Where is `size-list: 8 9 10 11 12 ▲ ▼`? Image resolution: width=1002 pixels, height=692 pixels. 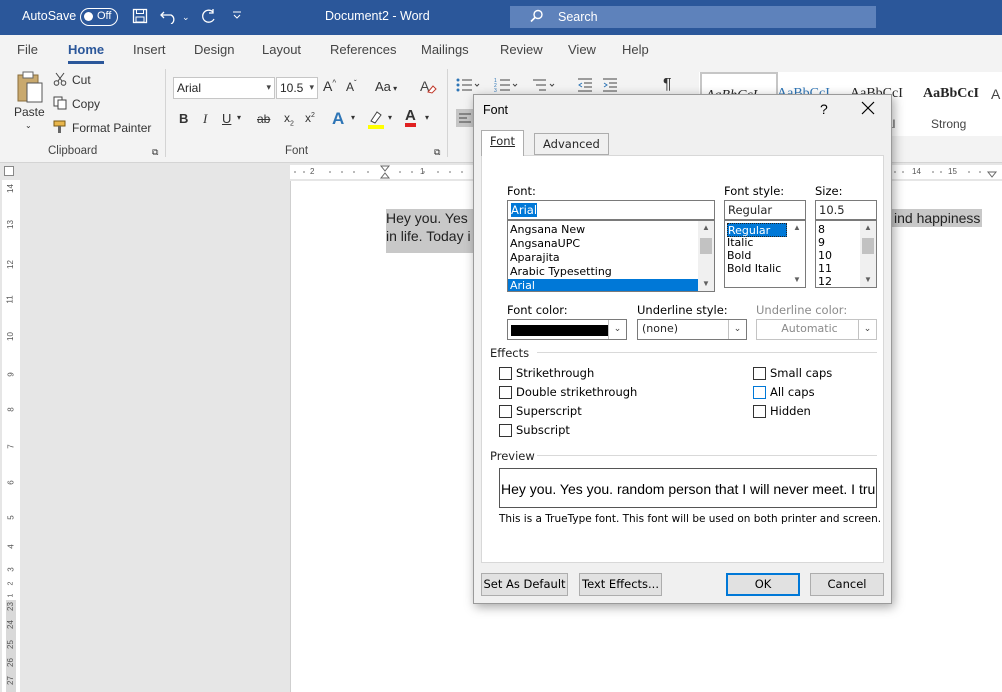
size-list: 8 9 10 11 12 ▲ ▼ is located at coordinates (846, 254).